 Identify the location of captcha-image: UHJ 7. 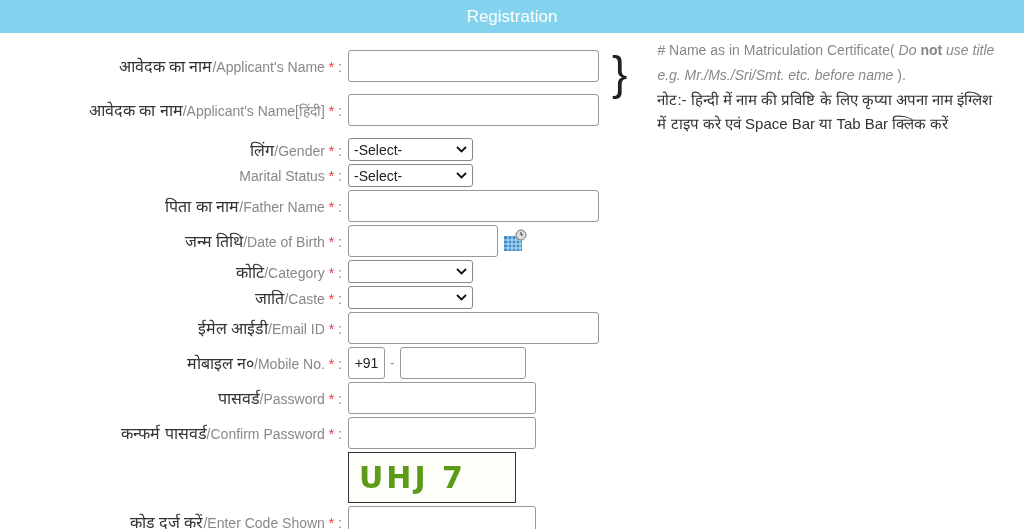
(432, 477).